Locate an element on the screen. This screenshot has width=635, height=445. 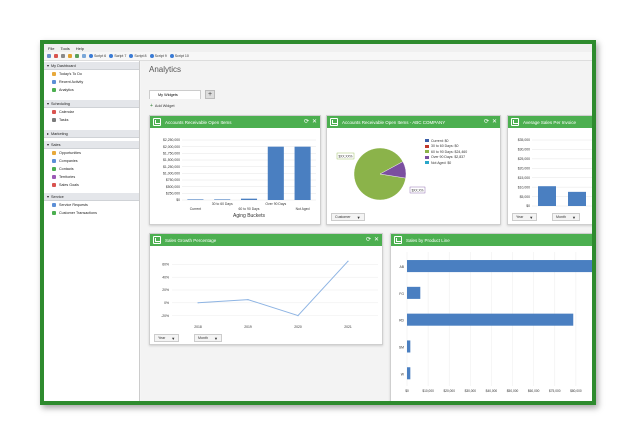
sidebar-header-sales: ▾ Sales is located at coordinates (91, 145).